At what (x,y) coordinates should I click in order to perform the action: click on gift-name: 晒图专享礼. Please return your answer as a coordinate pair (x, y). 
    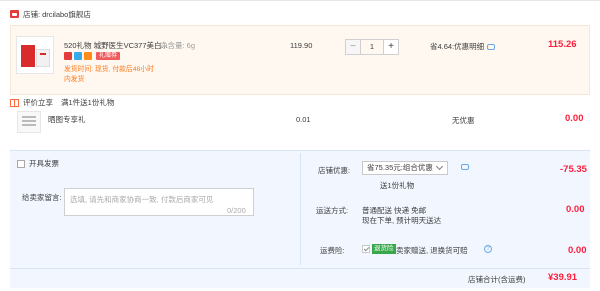
    Looking at the image, I should click on (67, 119).